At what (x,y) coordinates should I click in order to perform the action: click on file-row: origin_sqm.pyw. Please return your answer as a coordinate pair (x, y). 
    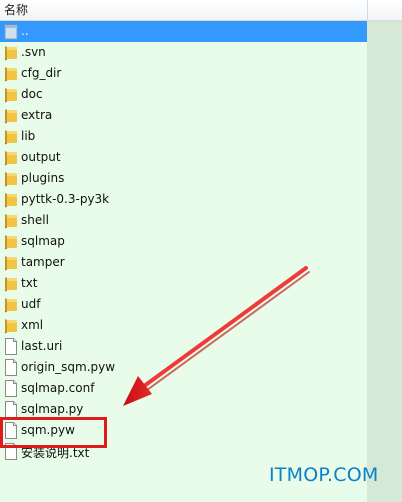
    Looking at the image, I should click on (183, 367).